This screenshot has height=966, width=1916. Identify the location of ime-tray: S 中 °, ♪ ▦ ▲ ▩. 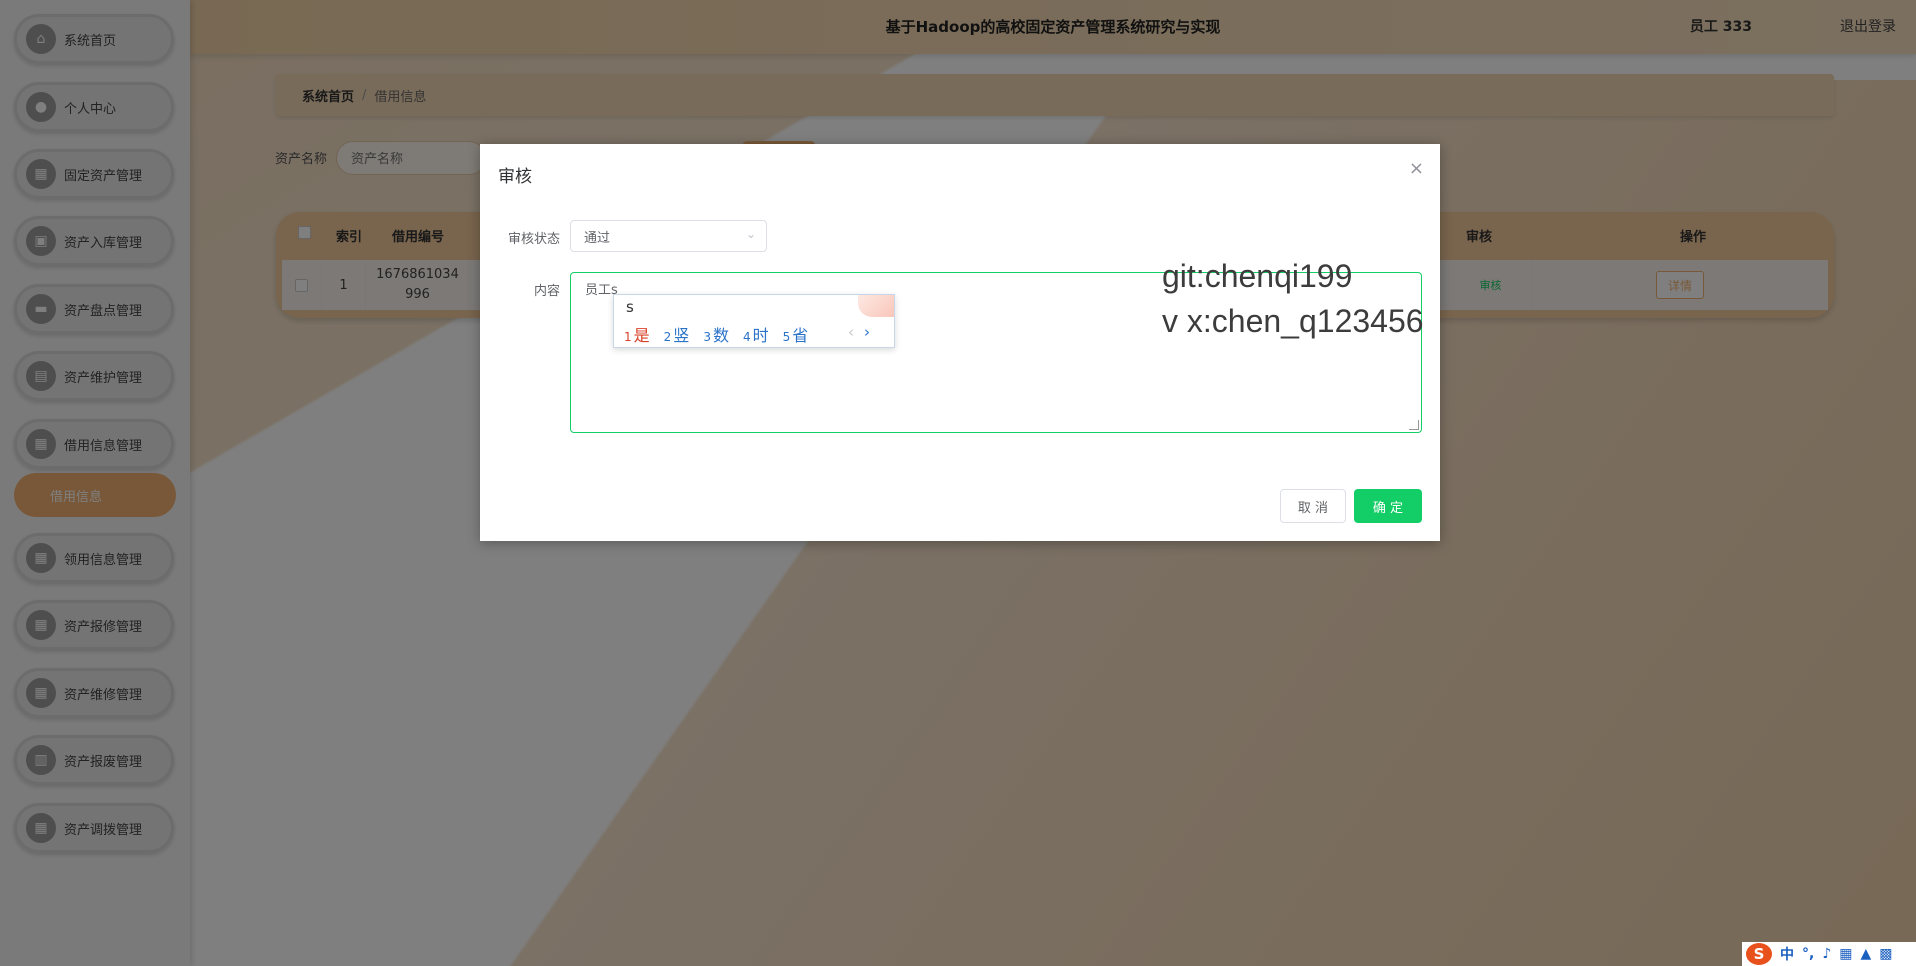
(1829, 954).